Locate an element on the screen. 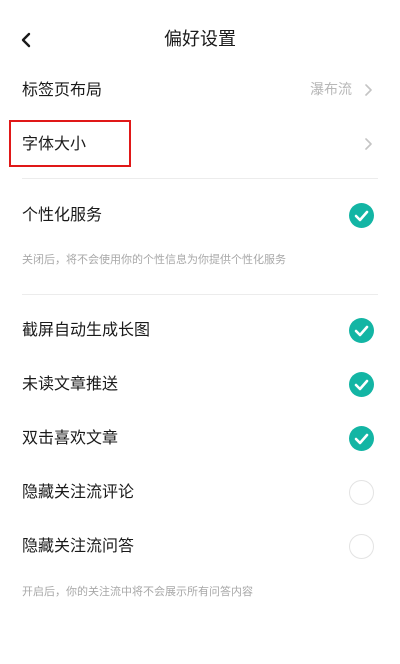 The height and width of the screenshot is (664, 400). personalized-service-toggle is located at coordinates (361, 215).